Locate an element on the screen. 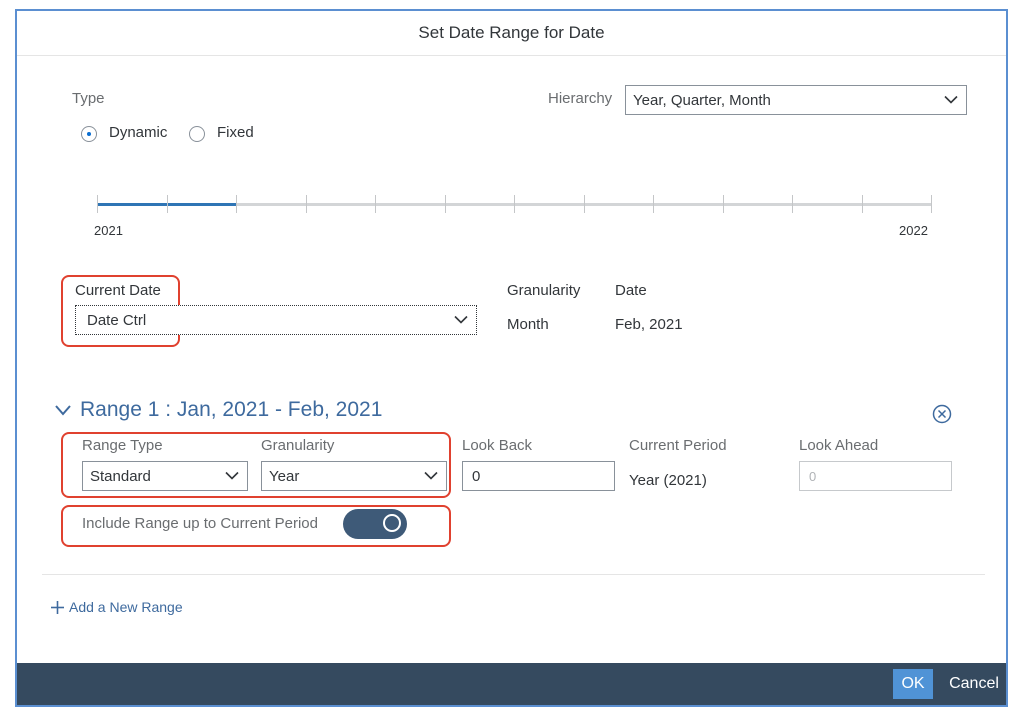 The image size is (1024, 721). current-date-value: Date Ctrl is located at coordinates (117, 320).